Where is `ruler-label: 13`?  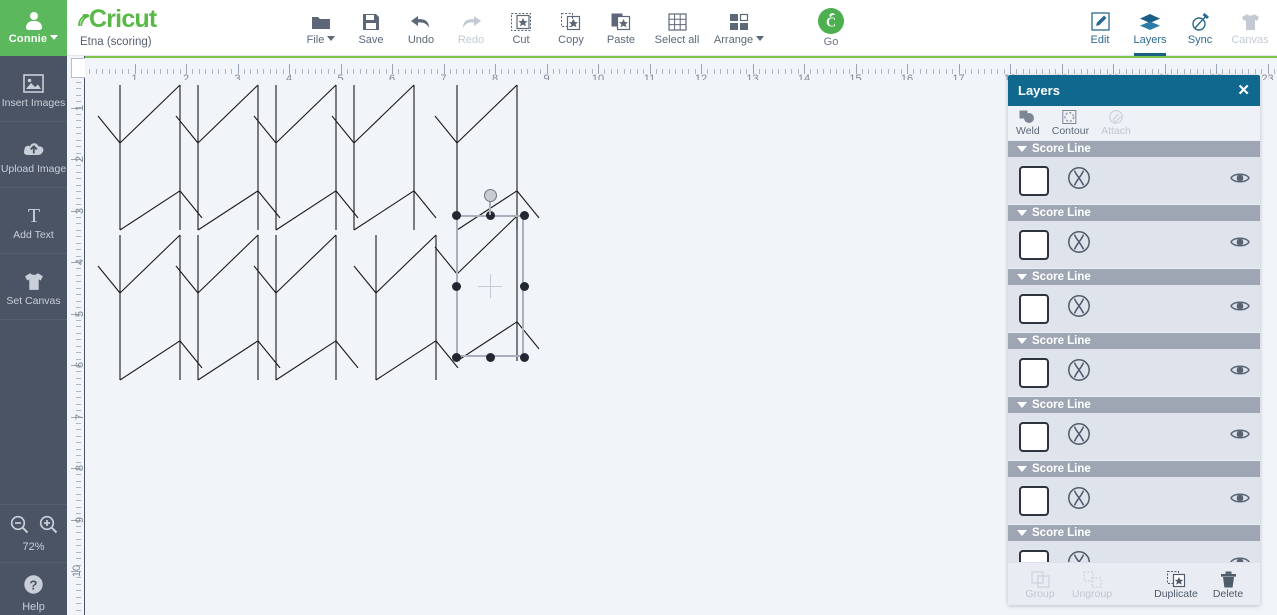 ruler-label: 13 is located at coordinates (752, 76).